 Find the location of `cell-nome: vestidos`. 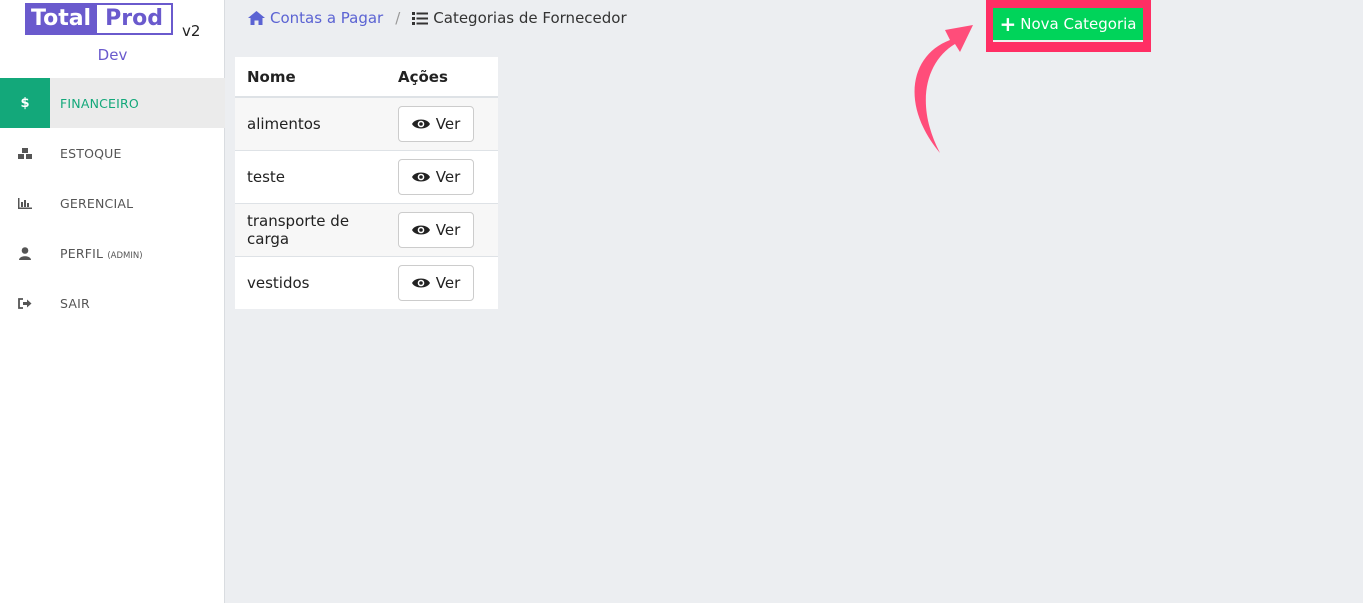

cell-nome: vestidos is located at coordinates (310, 282).